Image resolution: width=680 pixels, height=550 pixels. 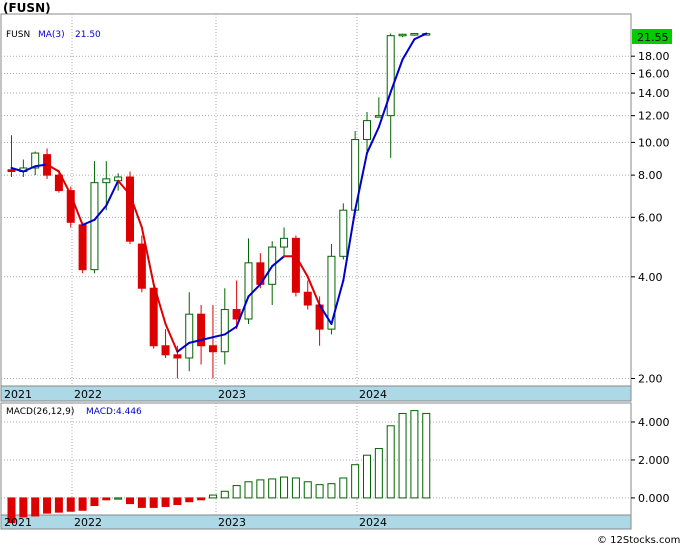 I want to click on macd-xtick-label: 2024, so click(x=373, y=522).